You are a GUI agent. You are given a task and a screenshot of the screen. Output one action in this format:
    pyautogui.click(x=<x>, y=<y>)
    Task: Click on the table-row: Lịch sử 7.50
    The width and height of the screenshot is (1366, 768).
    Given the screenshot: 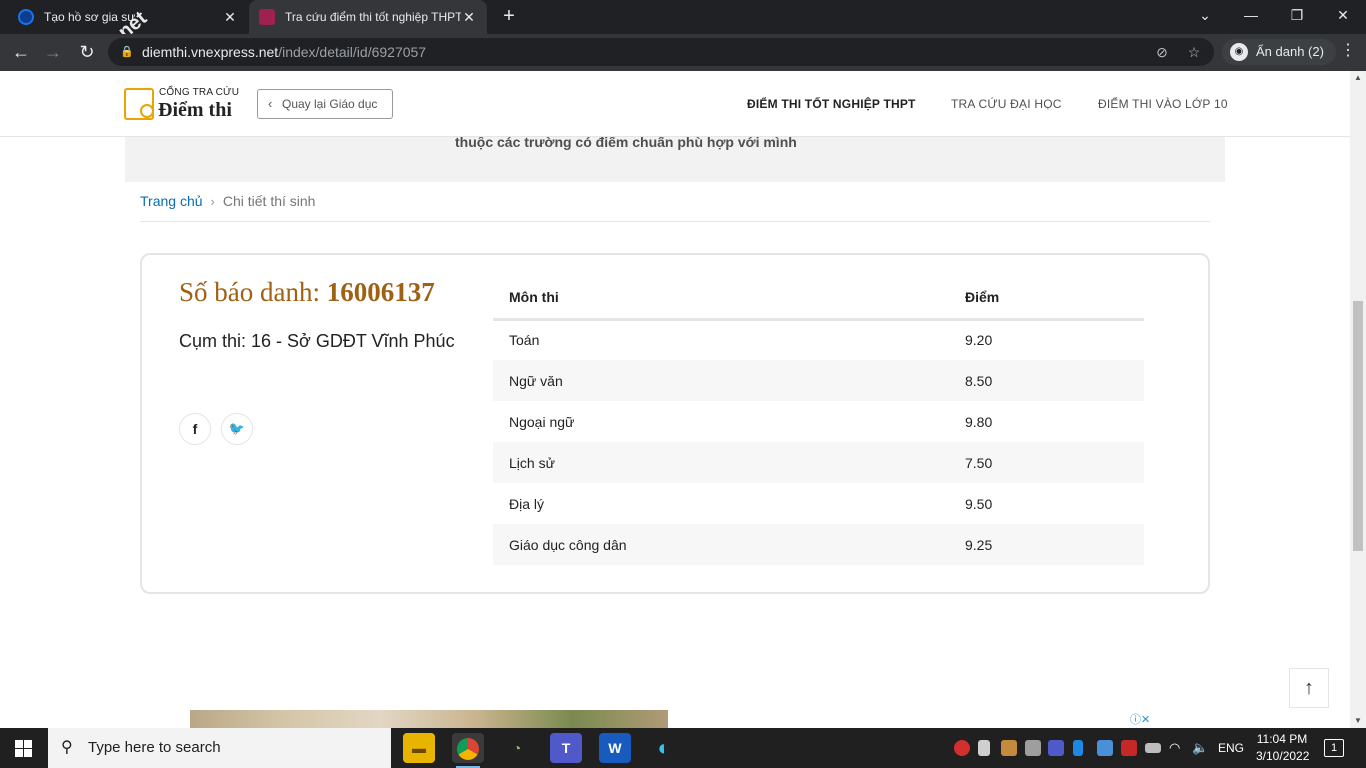 What is the action you would take?
    pyautogui.click(x=818, y=462)
    